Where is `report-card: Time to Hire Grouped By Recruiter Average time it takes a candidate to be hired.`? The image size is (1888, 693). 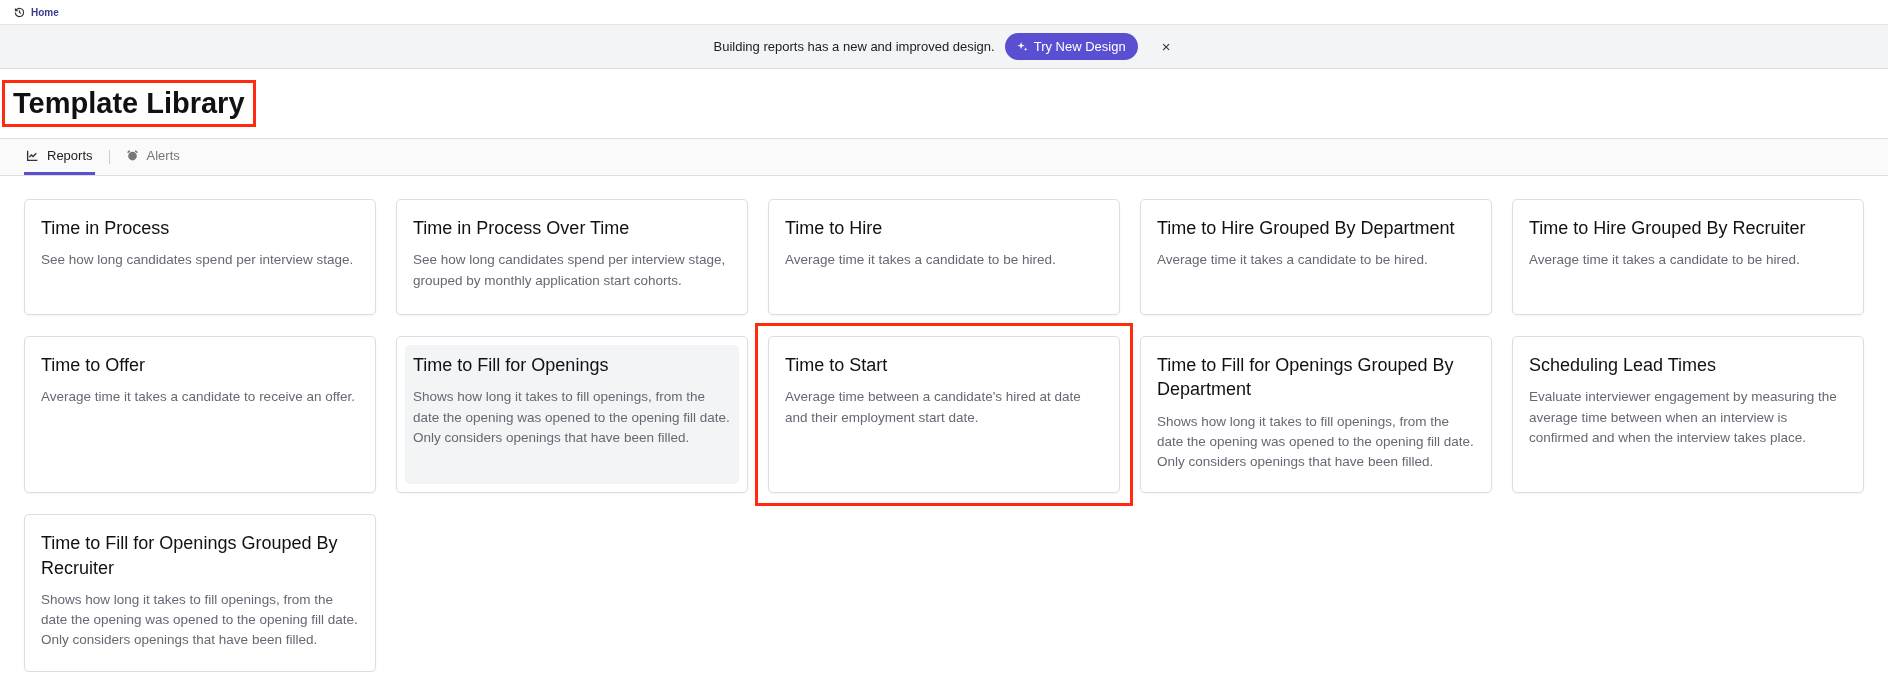
report-card: Time to Hire Grouped By Recruiter Average time it takes a candidate to be hired. is located at coordinates (1688, 257).